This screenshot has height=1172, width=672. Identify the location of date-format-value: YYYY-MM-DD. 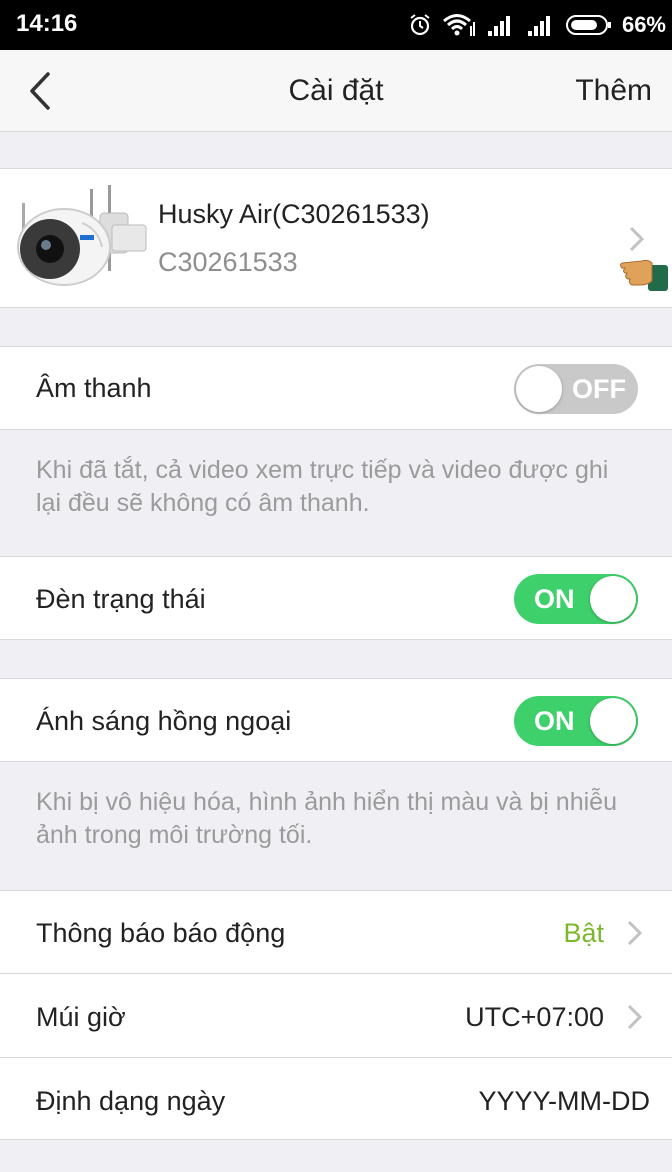
(564, 1101).